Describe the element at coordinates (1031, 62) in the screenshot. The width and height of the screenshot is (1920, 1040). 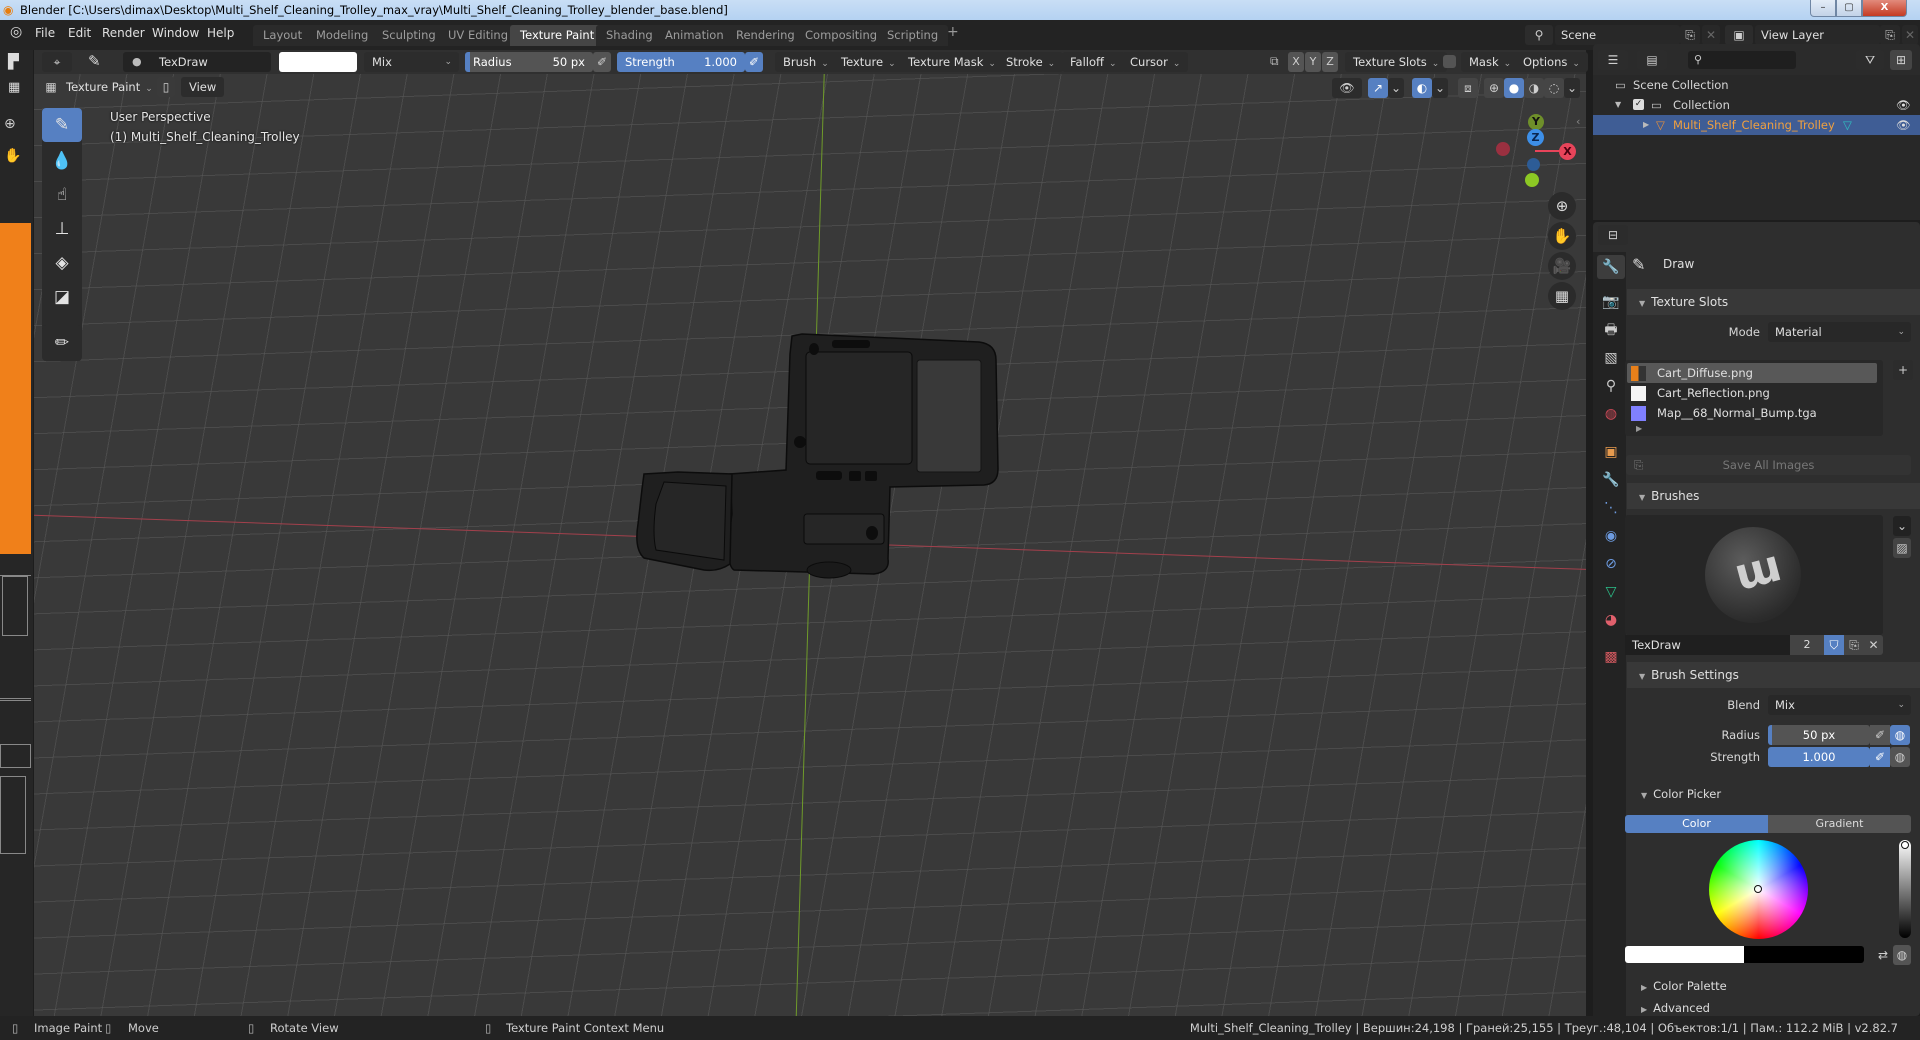
I see `stroke-menu: Stroke ⌄` at that location.